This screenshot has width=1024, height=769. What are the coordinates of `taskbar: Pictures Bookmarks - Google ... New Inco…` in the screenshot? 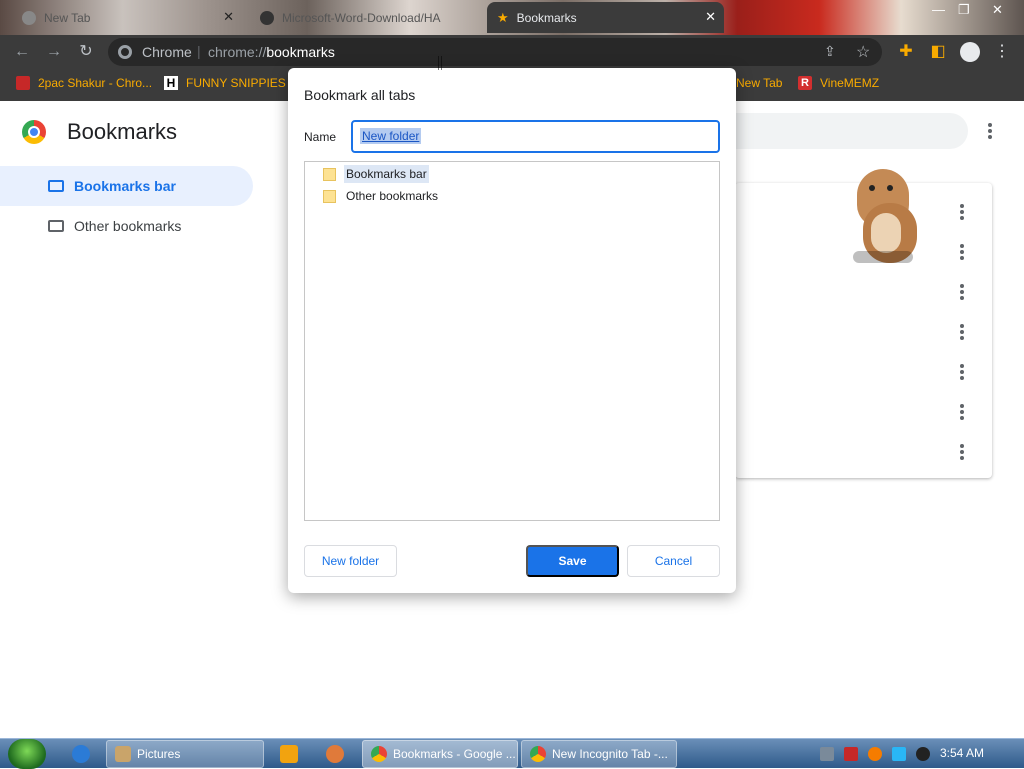 It's located at (512, 753).